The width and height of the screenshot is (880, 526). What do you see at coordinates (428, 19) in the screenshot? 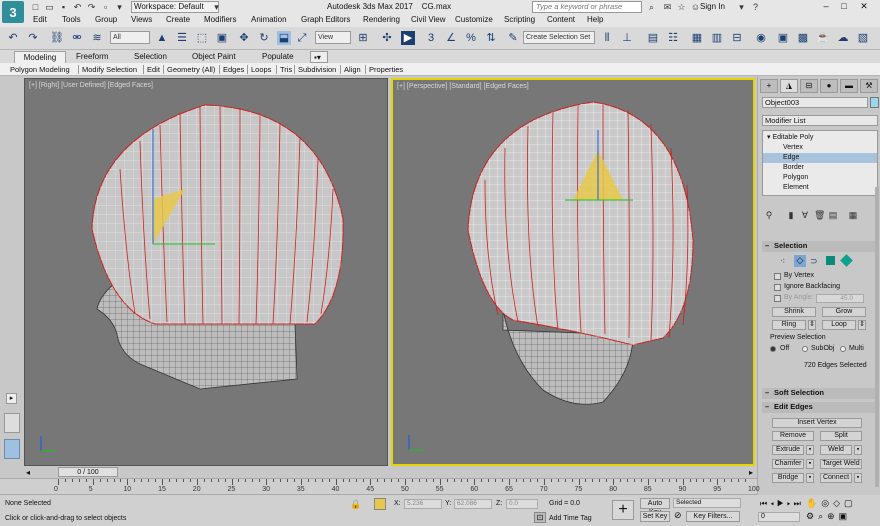
I see `menu-civil-view: Civil View` at bounding box center [428, 19].